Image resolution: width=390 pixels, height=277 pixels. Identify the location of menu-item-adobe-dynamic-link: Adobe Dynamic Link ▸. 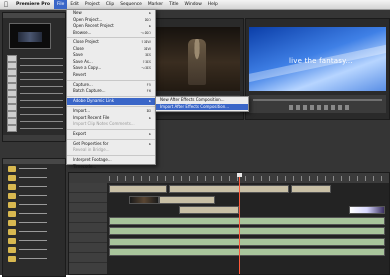
(111, 101).